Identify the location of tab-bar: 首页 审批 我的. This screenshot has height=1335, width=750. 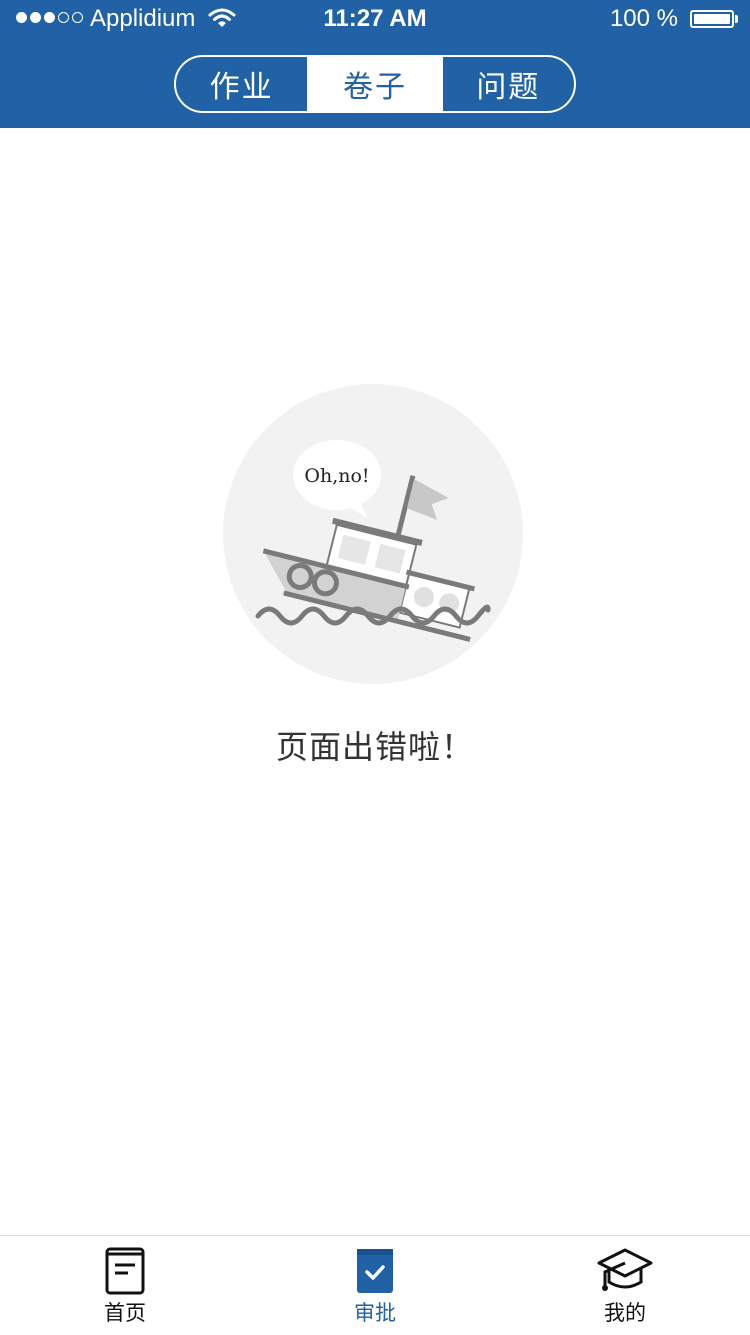
(375, 1285).